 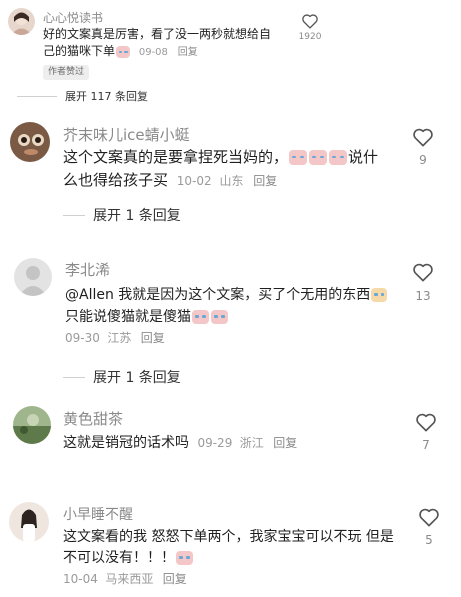 What do you see at coordinates (231, 181) in the screenshot?
I see `comment-location: 山东` at bounding box center [231, 181].